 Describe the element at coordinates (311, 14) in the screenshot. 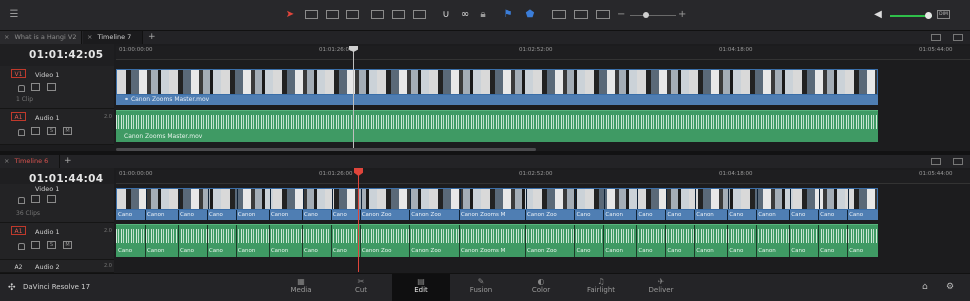

I see `trim-edit-icon` at that location.